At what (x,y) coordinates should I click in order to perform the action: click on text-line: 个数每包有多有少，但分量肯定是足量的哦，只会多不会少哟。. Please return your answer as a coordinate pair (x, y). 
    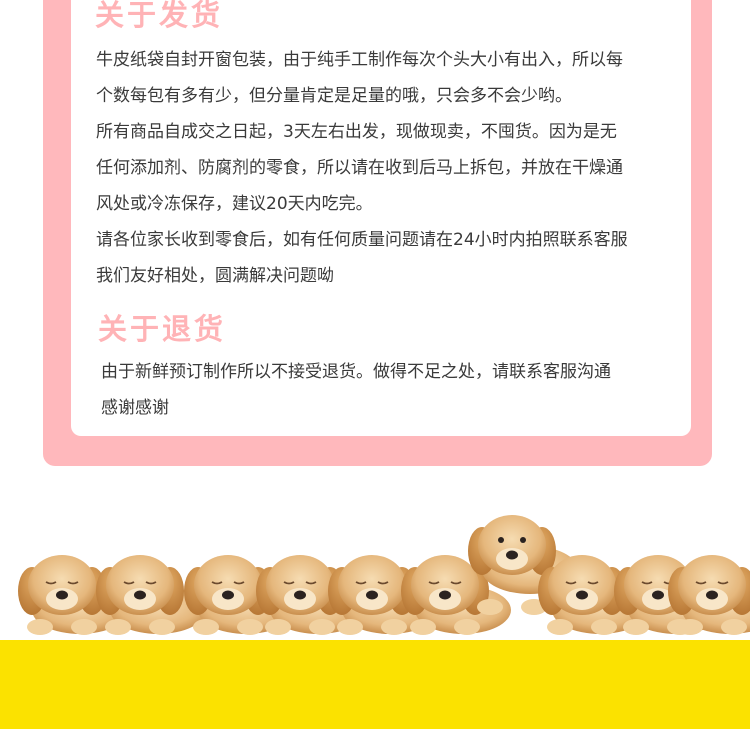
    Looking at the image, I should click on (334, 96).